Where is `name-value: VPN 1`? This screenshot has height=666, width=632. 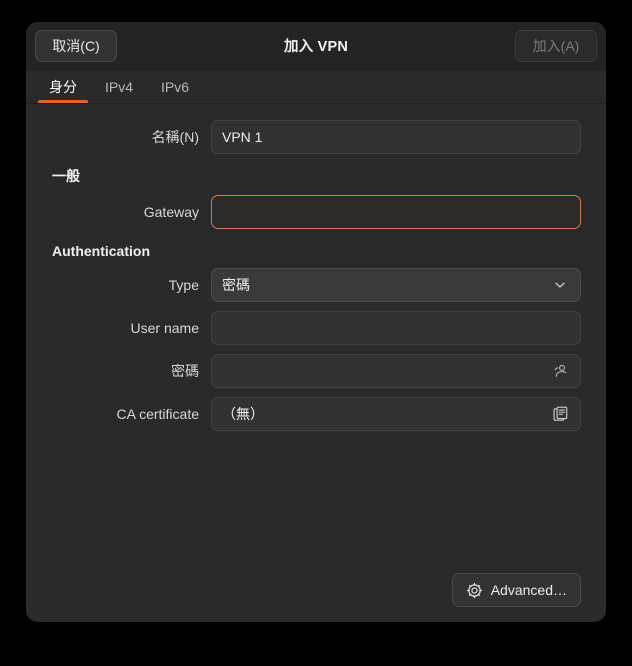 name-value: VPN 1 is located at coordinates (242, 137).